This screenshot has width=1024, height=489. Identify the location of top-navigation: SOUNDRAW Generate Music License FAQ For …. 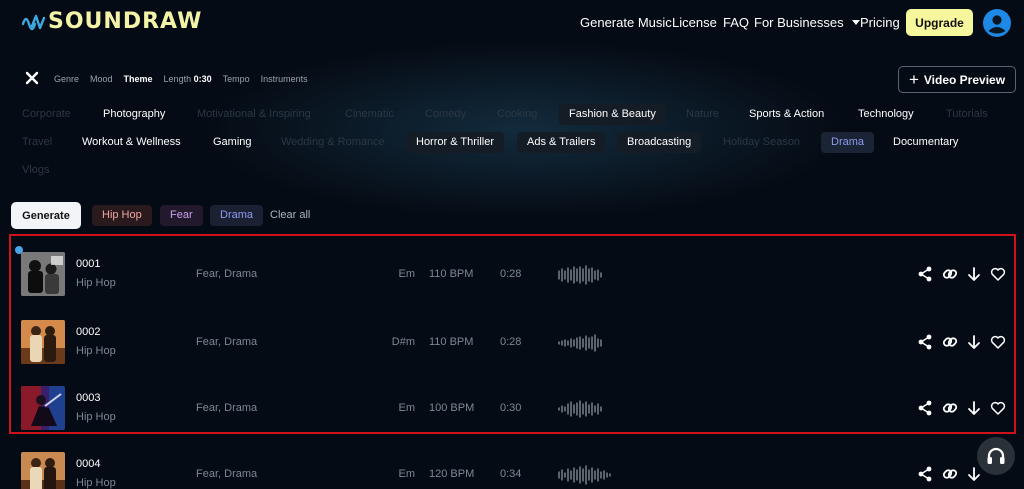
(512, 23).